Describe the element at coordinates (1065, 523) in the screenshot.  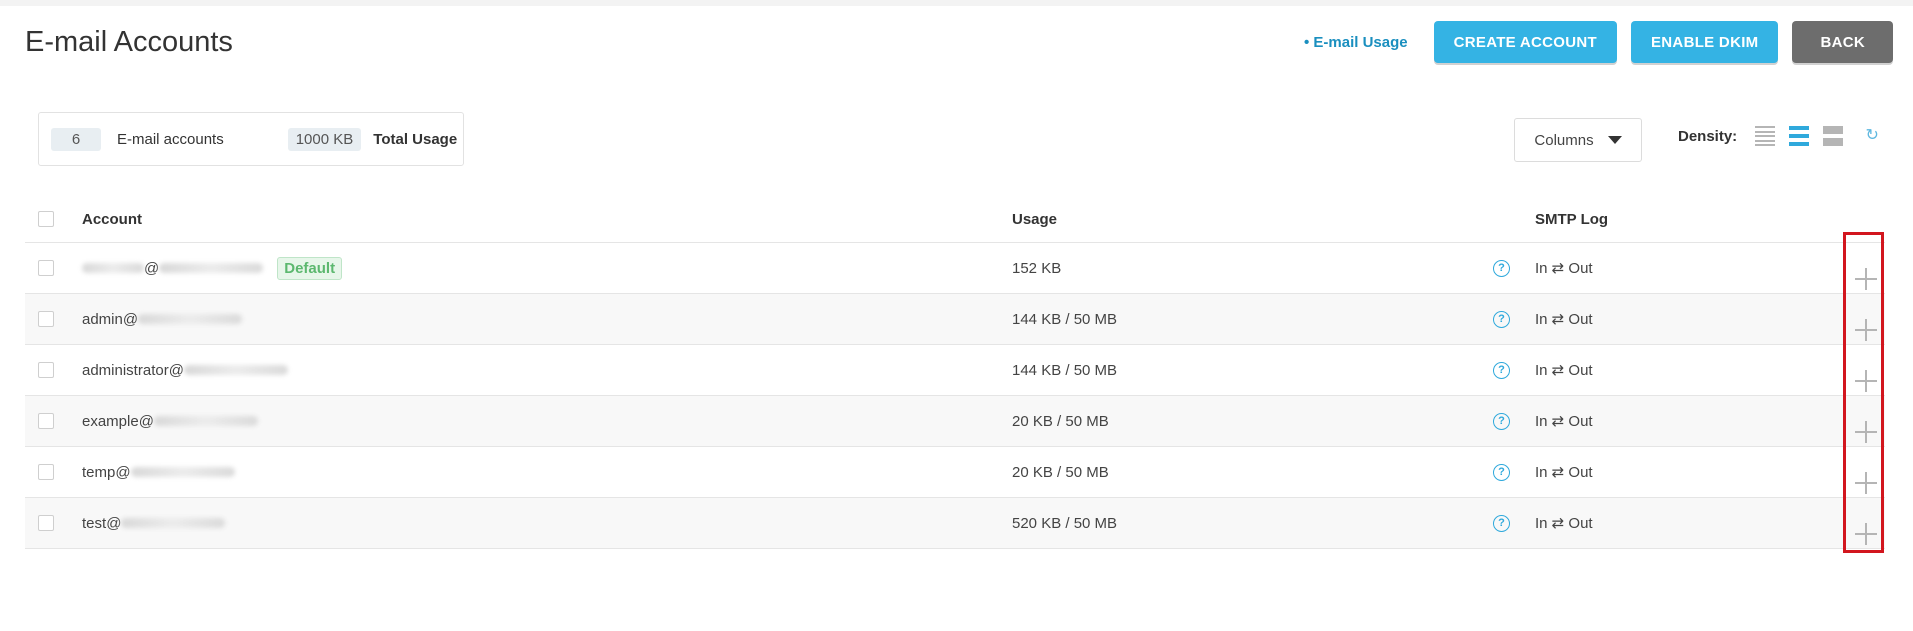
I see `usage-cell: 520 KB / 50 MB` at that location.